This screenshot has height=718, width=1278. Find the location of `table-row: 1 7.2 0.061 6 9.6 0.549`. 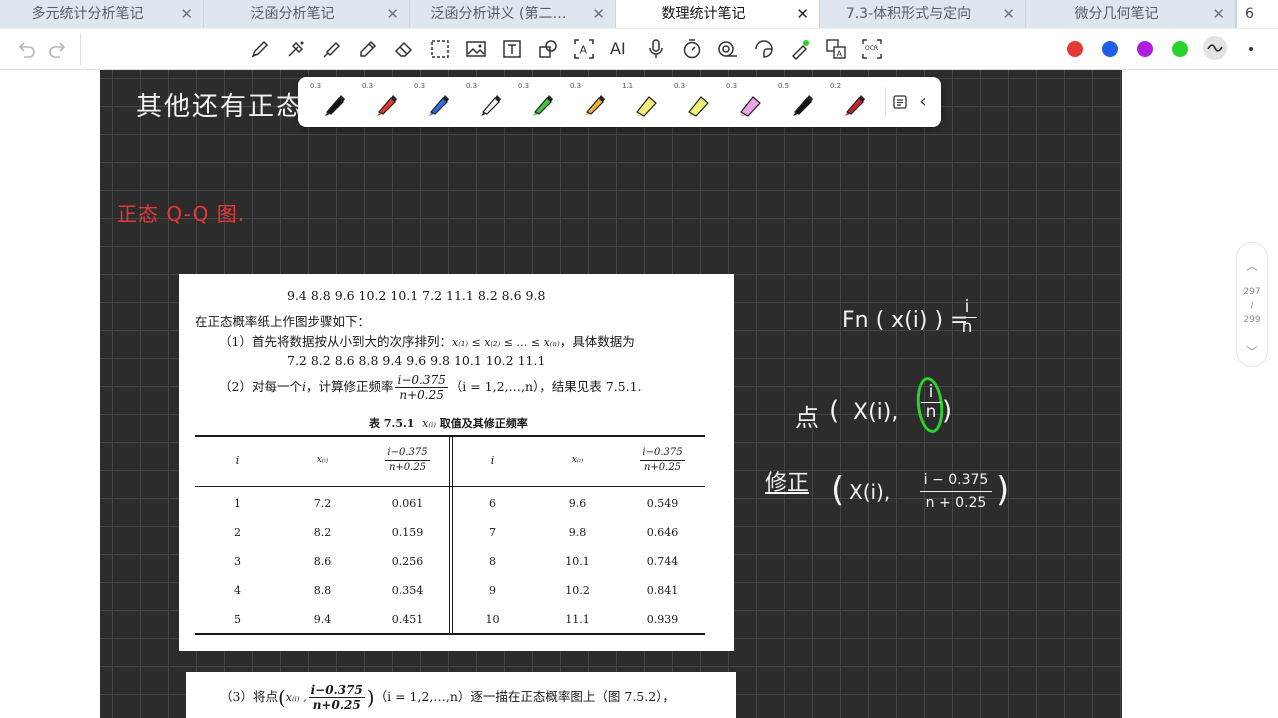

table-row: 1 7.2 0.061 6 9.6 0.549 is located at coordinates (456, 503).